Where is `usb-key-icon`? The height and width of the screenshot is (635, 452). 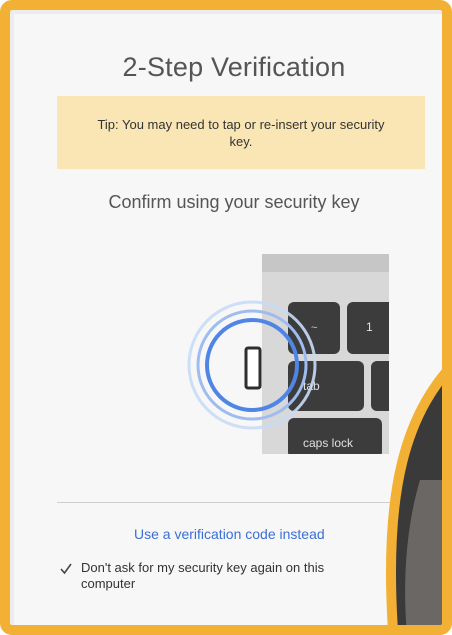
usb-key-icon is located at coordinates (253, 368).